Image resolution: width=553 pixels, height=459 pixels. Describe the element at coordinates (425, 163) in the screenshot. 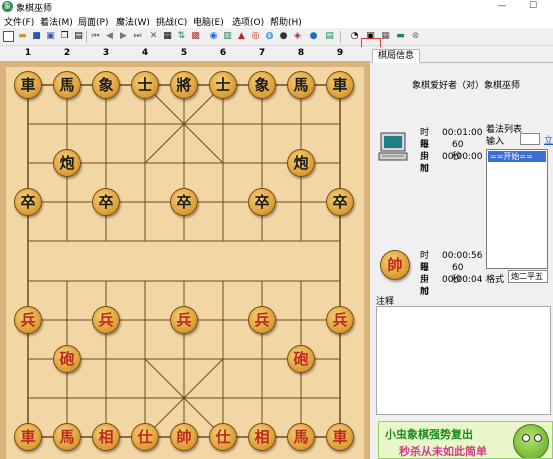

I see `used-time-label: 用时` at that location.